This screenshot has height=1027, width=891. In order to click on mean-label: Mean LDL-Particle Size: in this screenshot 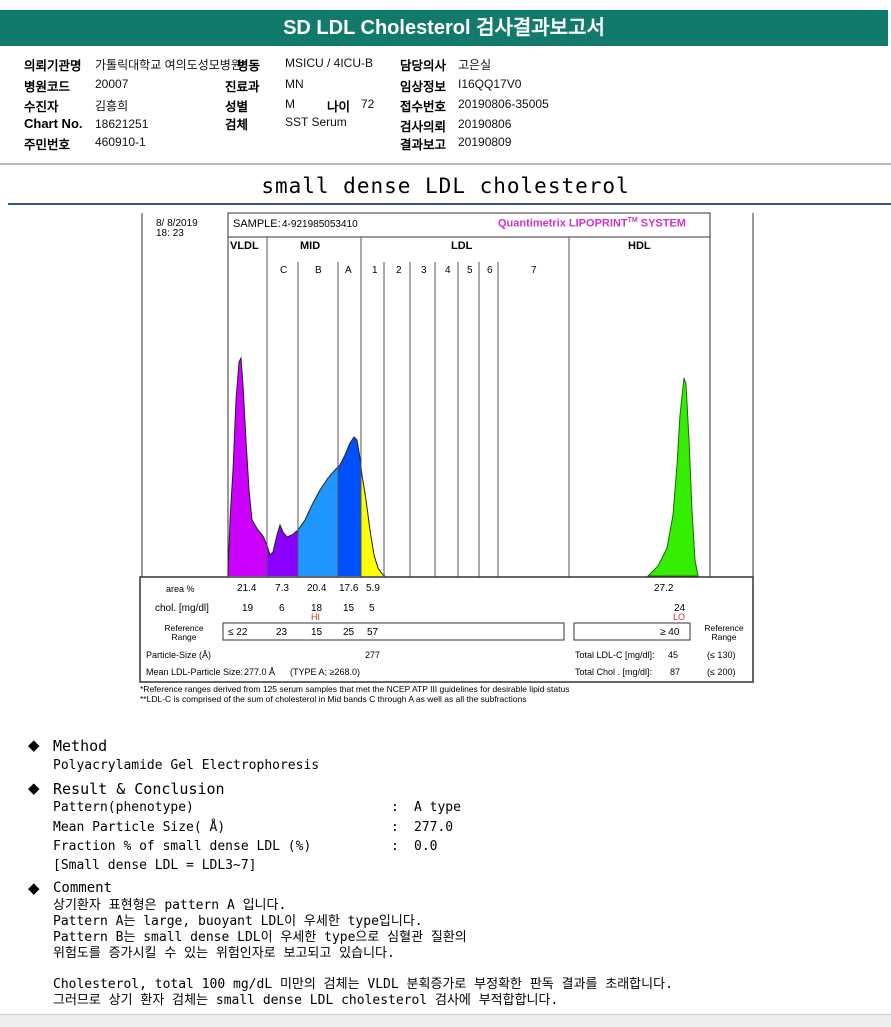, I will do `click(195, 672)`.